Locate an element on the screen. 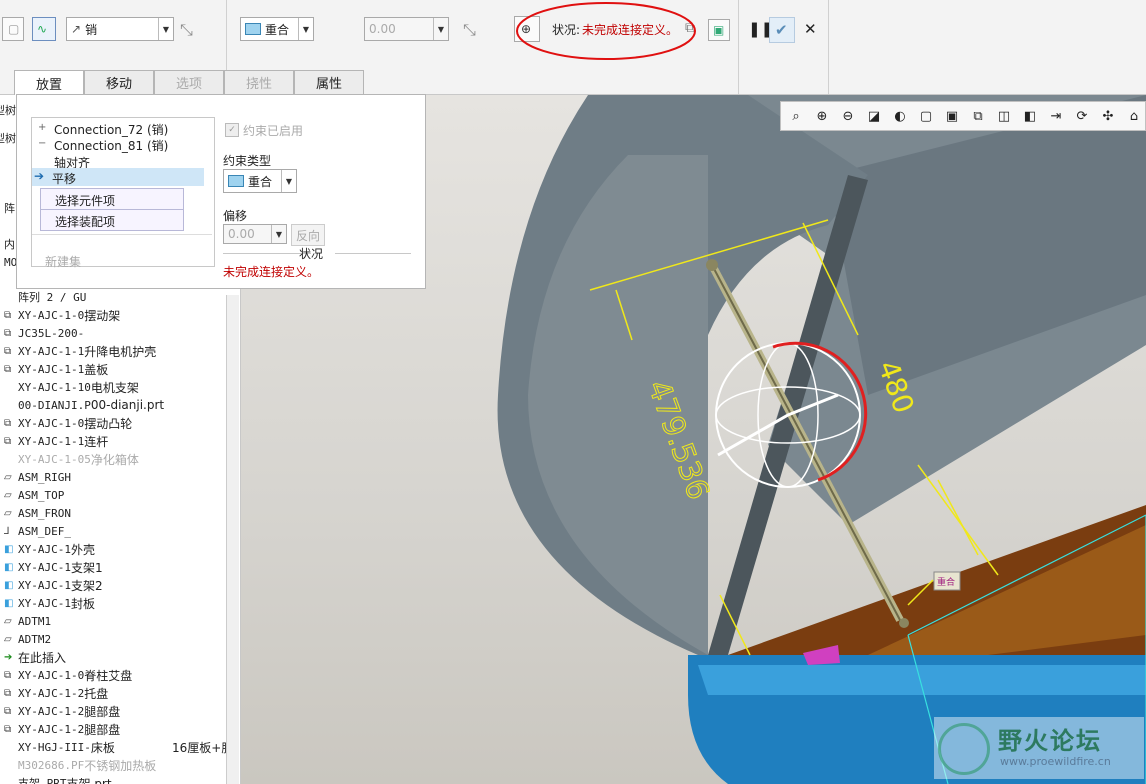  plane-display-icon: ◧ is located at coordinates (1030, 116).